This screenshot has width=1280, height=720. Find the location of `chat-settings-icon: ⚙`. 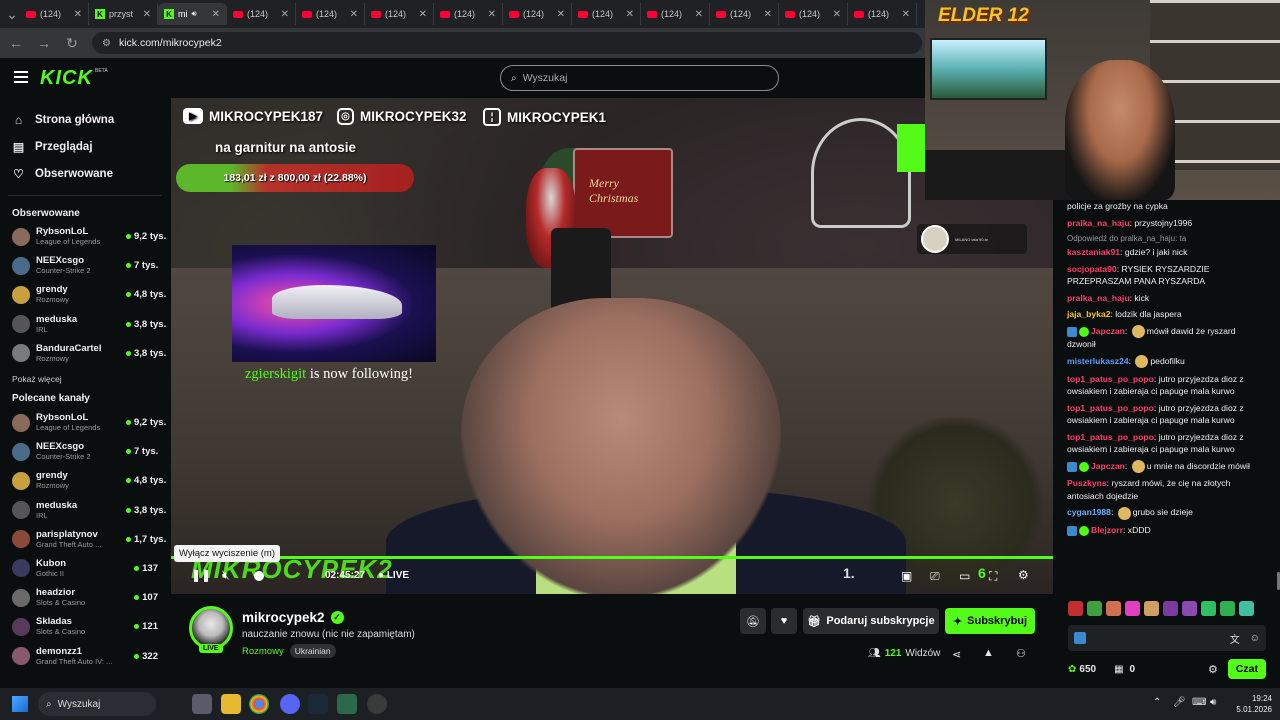

chat-settings-icon: ⚙ is located at coordinates (1213, 669).